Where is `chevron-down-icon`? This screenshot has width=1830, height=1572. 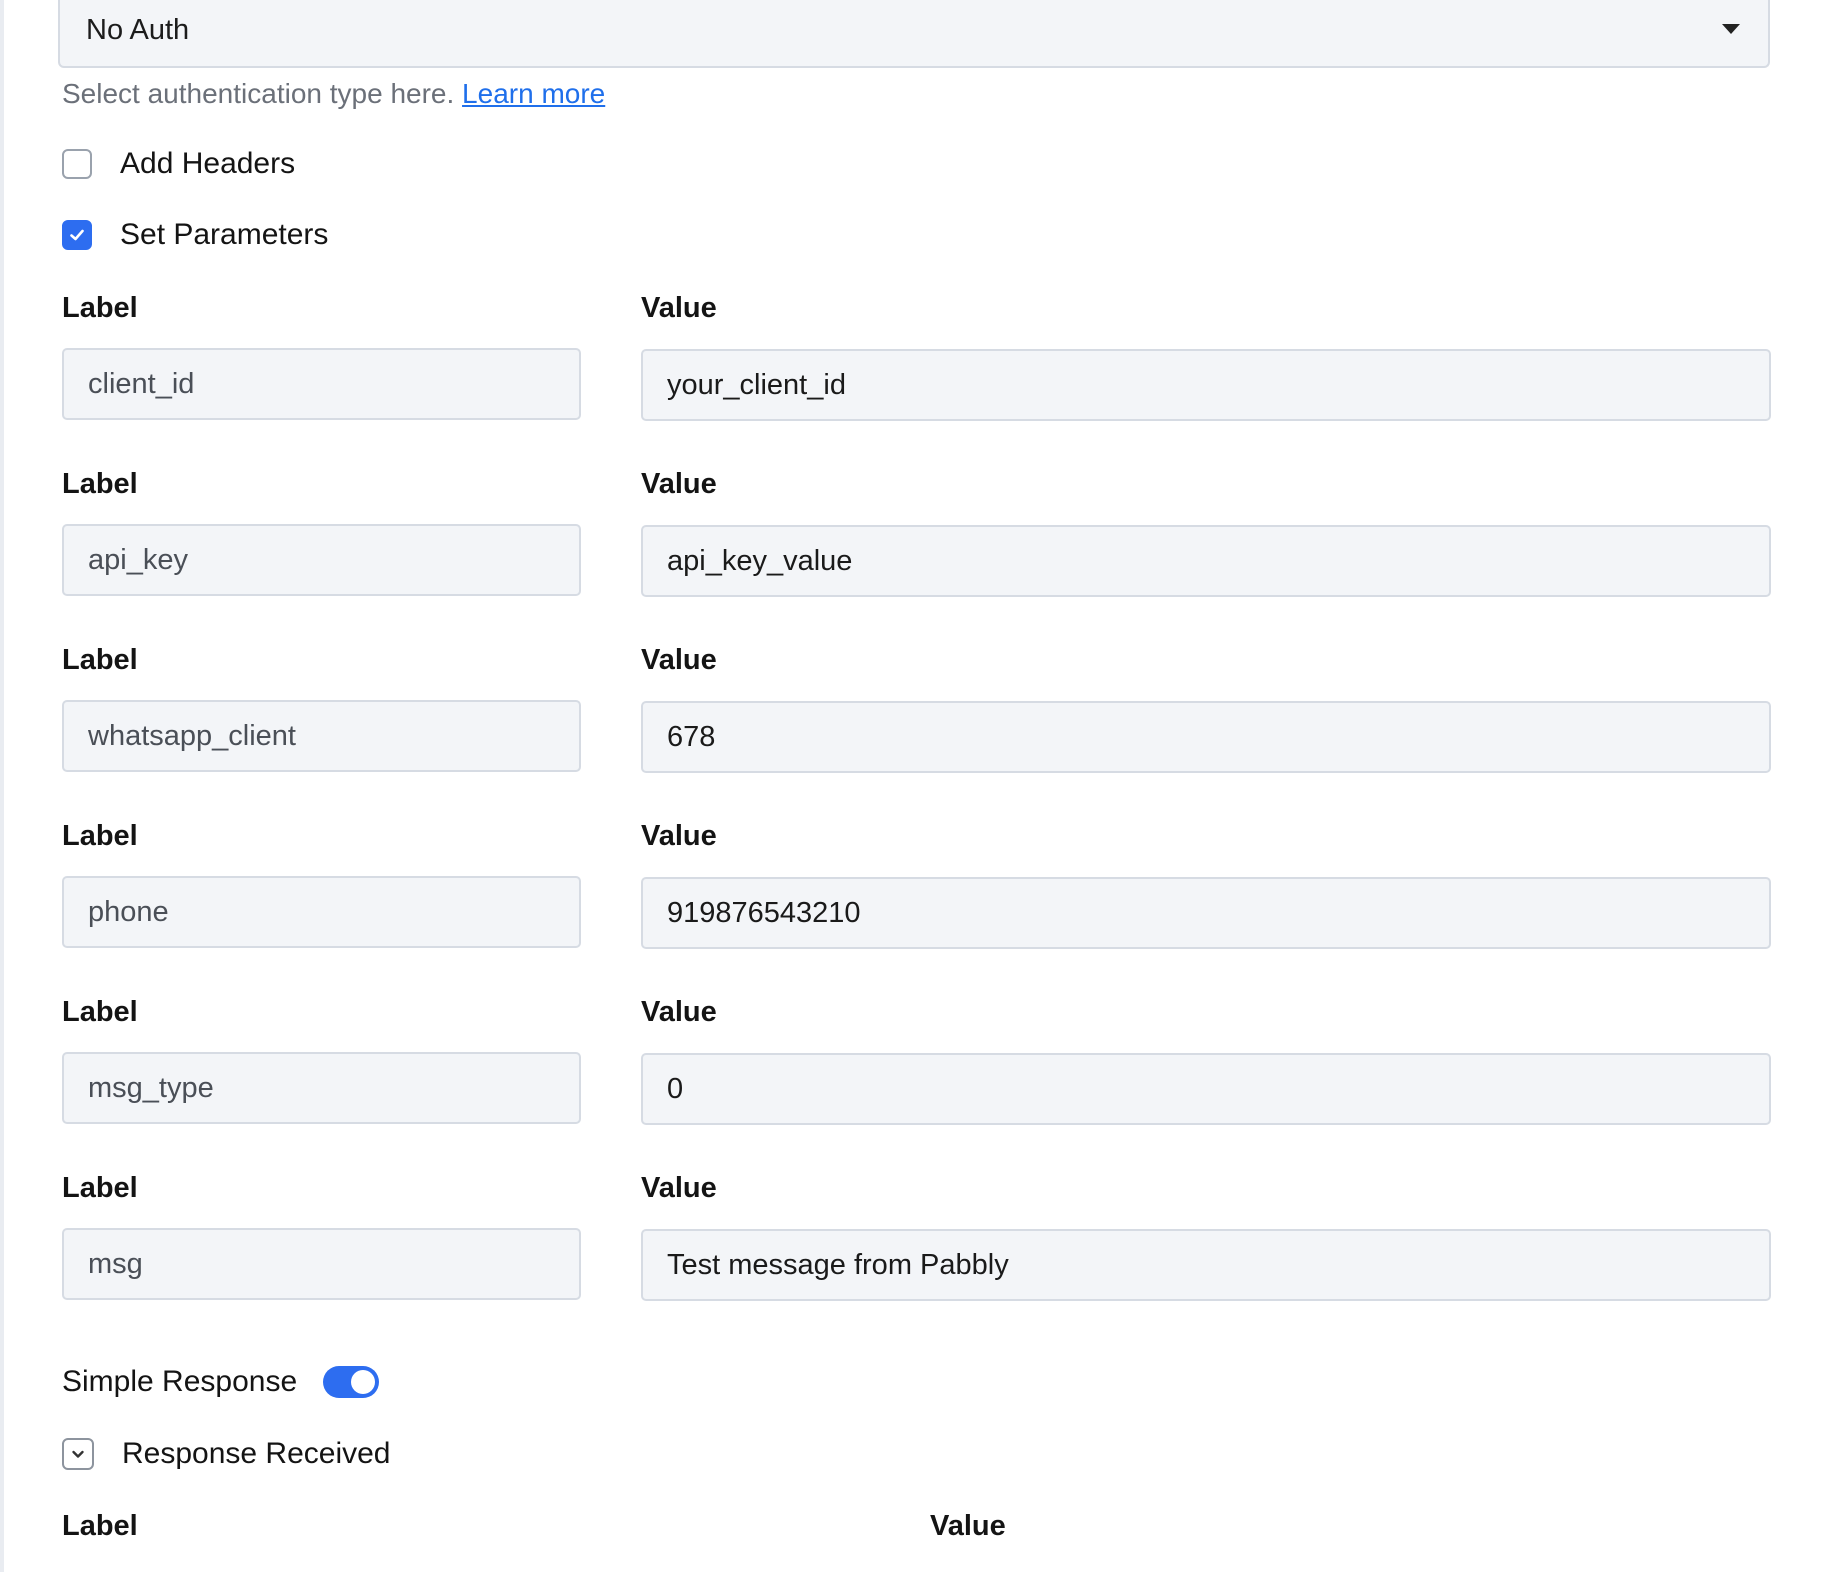 chevron-down-icon is located at coordinates (78, 1454).